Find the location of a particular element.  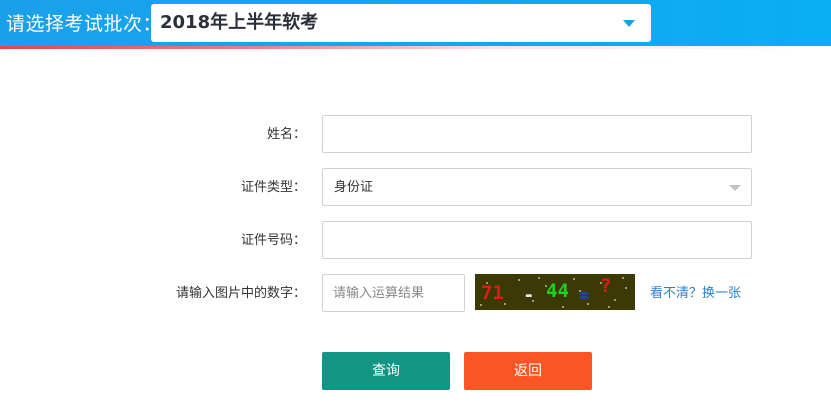

query-button: 查询 is located at coordinates (386, 371).